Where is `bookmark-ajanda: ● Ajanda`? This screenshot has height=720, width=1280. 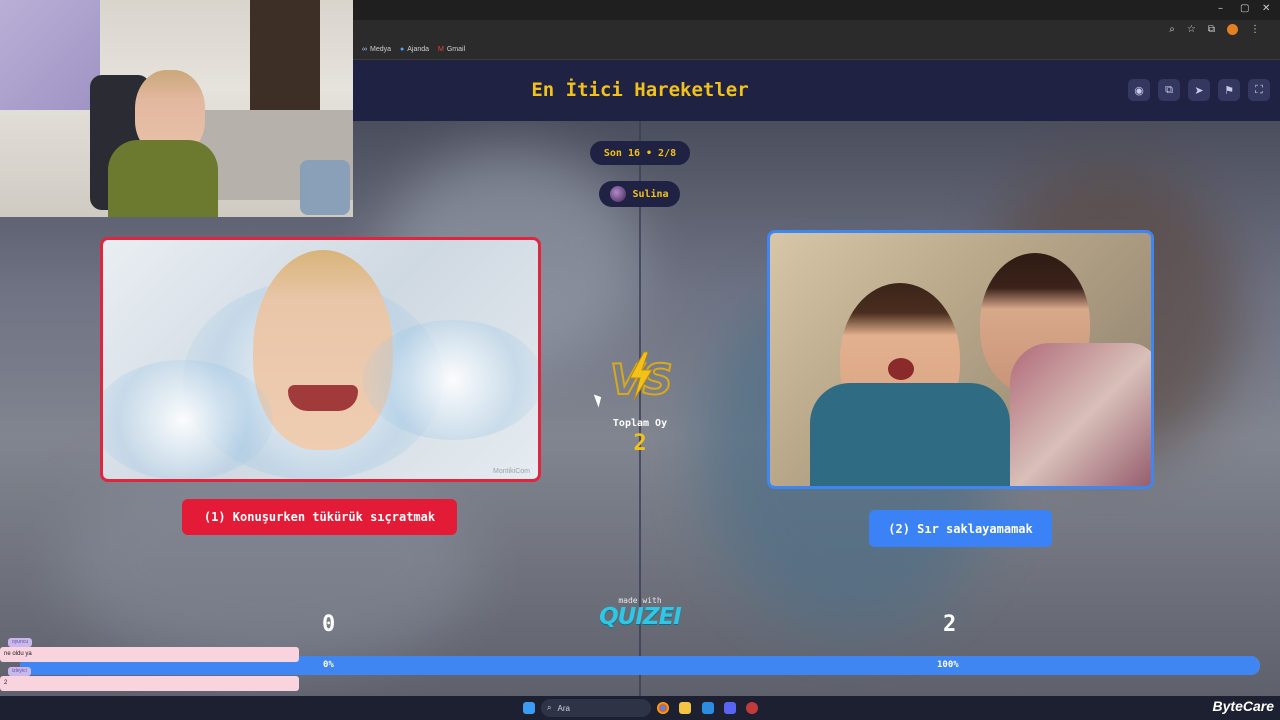
bookmark-ajanda: ● Ajanda is located at coordinates (414, 49).